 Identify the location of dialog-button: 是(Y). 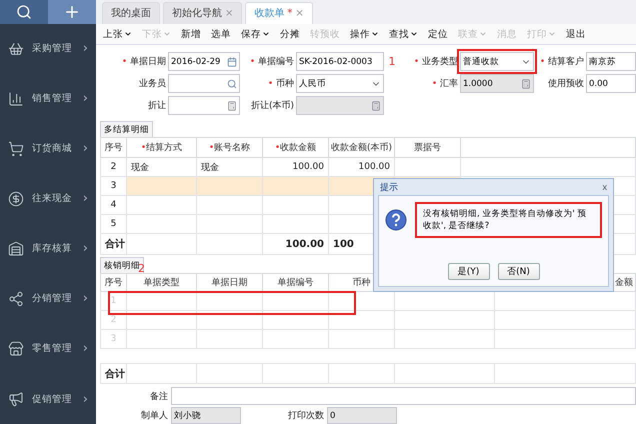
(469, 271).